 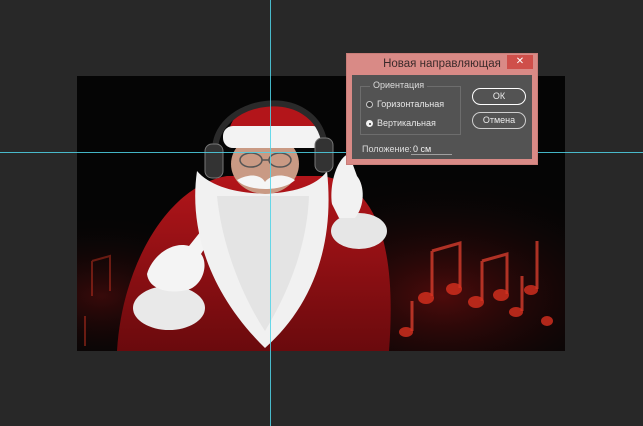 What do you see at coordinates (411, 104) in the screenshot?
I see `radio-horizontal-label: Горизонтальная` at bounding box center [411, 104].